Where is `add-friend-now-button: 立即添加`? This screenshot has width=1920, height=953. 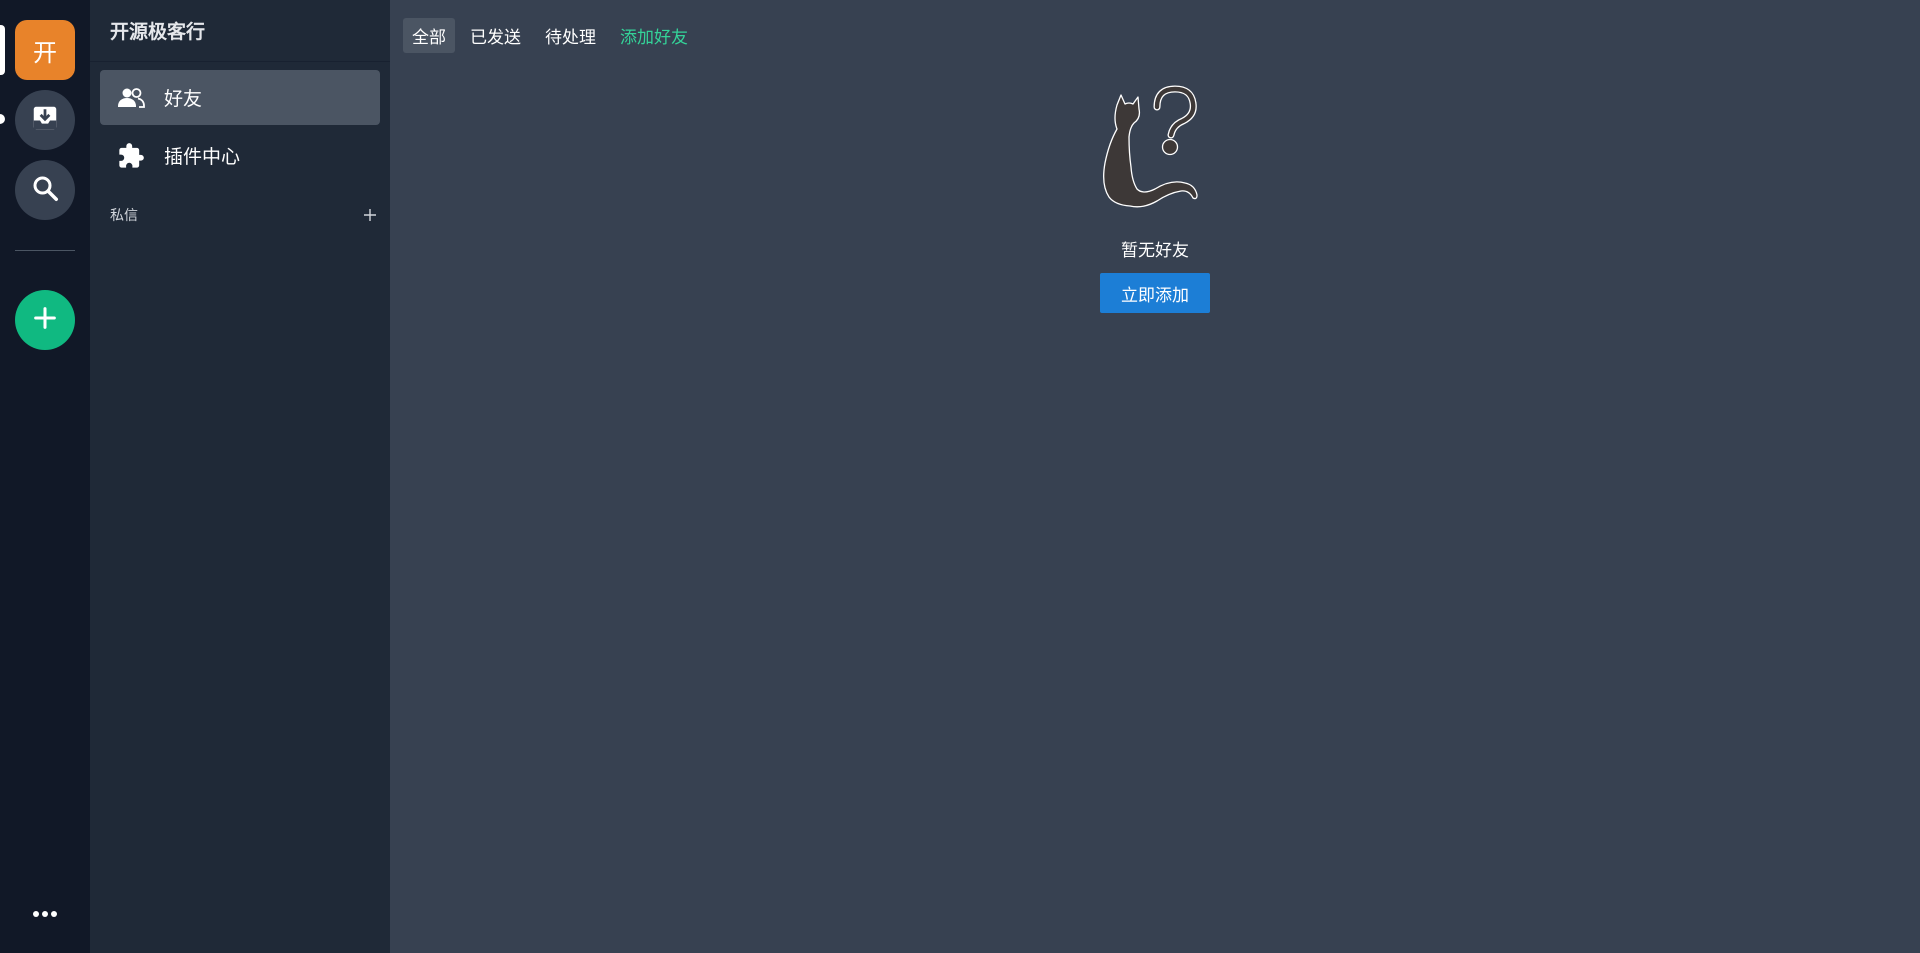
add-friend-now-button: 立即添加 is located at coordinates (1155, 293).